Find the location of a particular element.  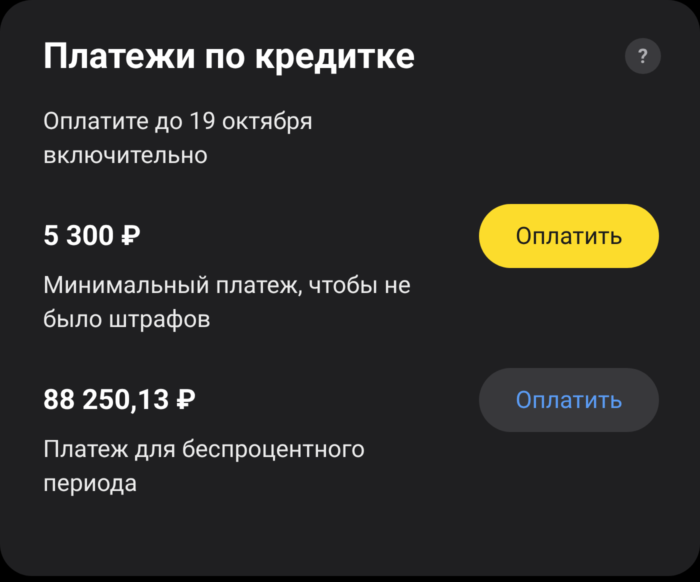

payment-description: Платеж для беспроцентного периода is located at coordinates (204, 466).